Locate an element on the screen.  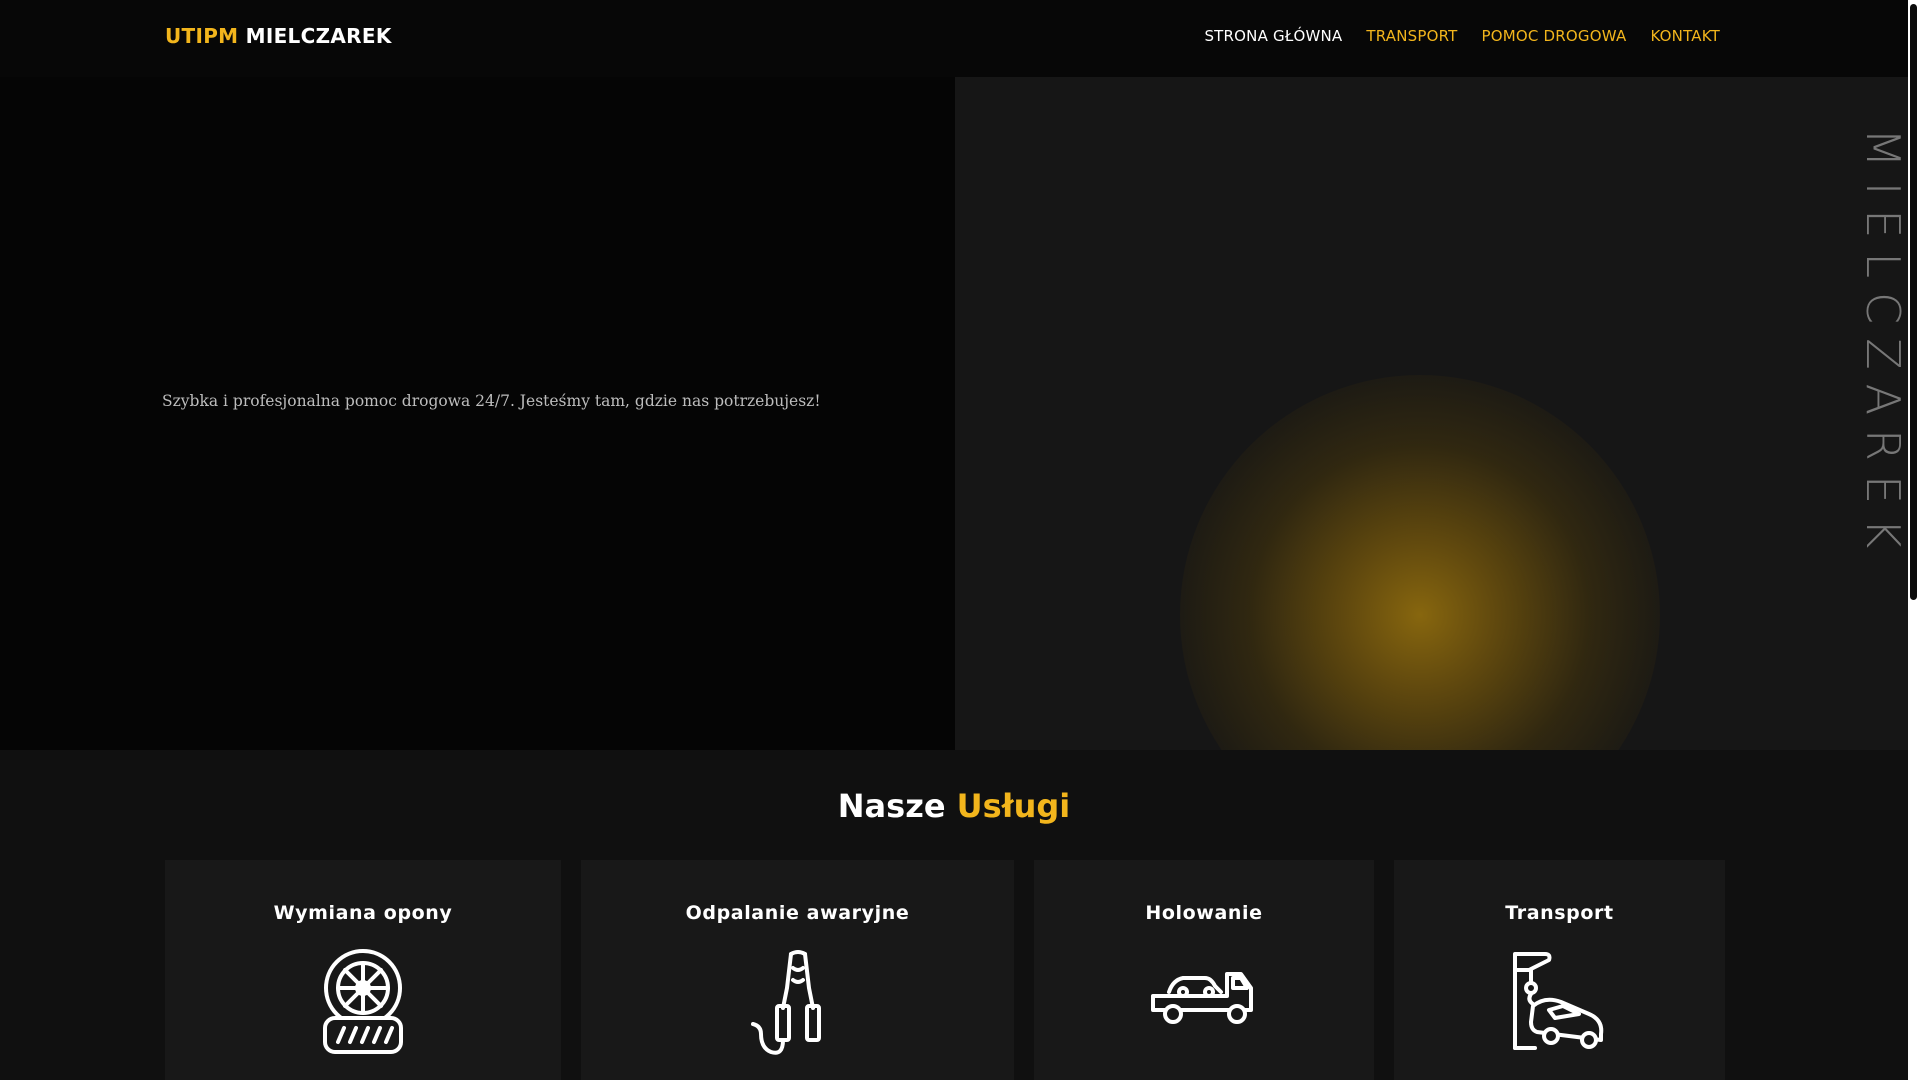
hero-vertical-word: MIELCZAREK is located at coordinates (1883, 345).